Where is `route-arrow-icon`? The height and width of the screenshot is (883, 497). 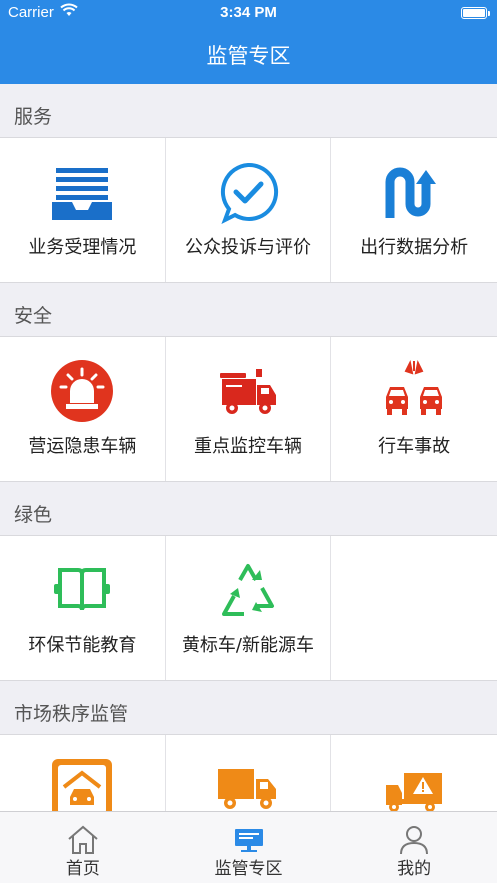
route-arrow-icon is located at coordinates (414, 192).